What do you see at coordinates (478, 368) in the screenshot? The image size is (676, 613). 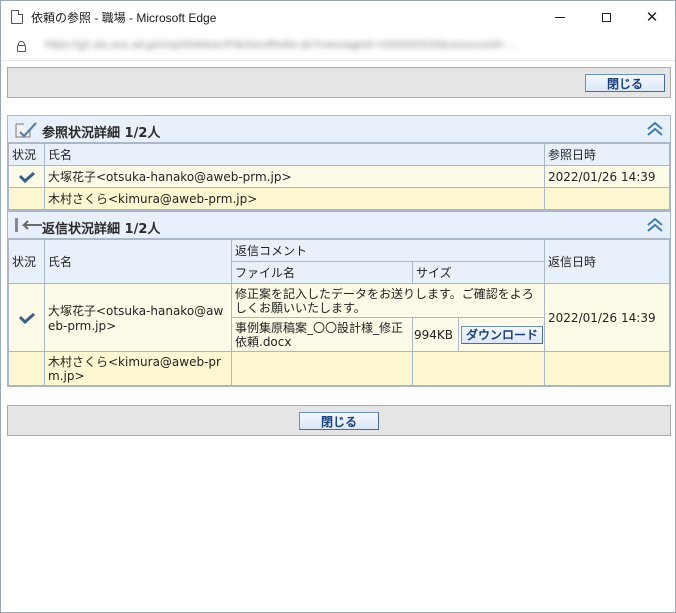 I see `size-cell` at bounding box center [478, 368].